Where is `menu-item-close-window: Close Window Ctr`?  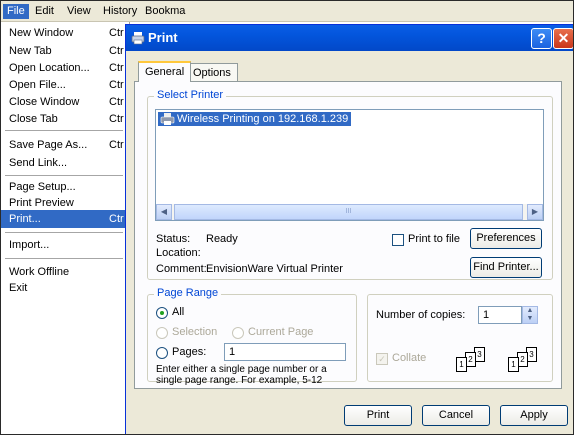 menu-item-close-window: Close Window Ctr is located at coordinates (65, 102).